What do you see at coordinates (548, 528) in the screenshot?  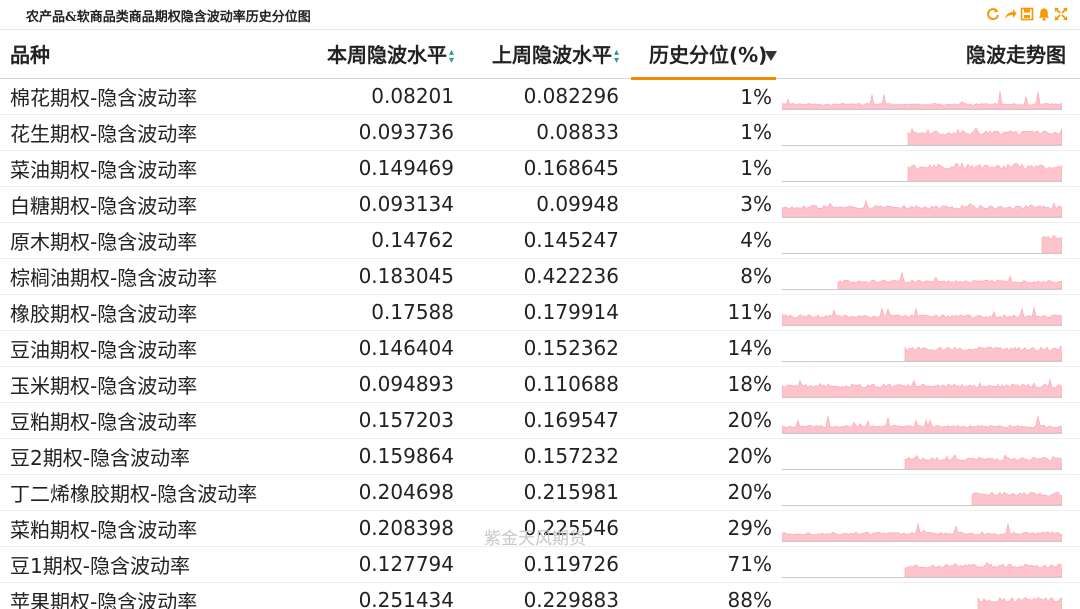 I see `last-week-value: 0.225546` at bounding box center [548, 528].